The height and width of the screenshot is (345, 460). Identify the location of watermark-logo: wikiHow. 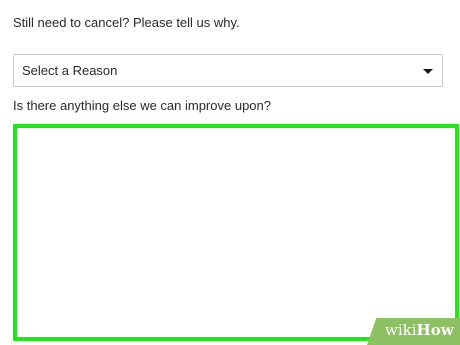
(419, 330).